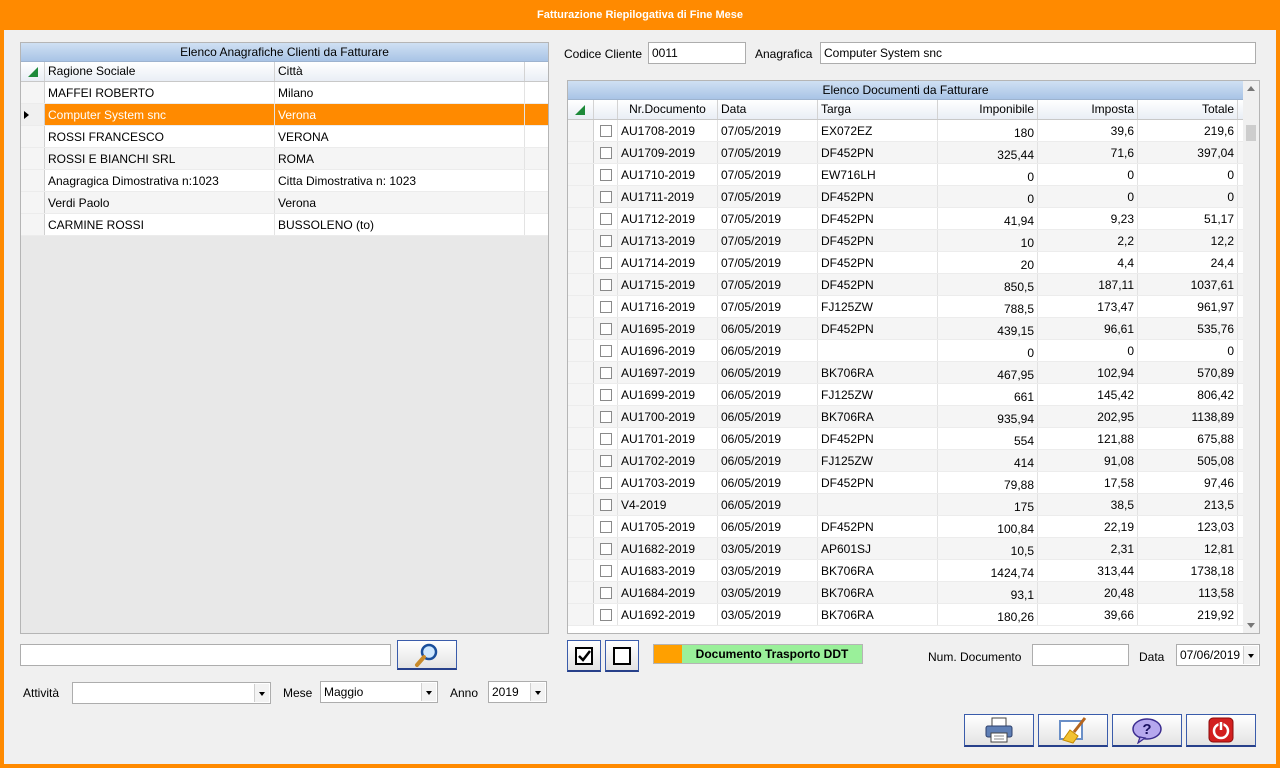  What do you see at coordinates (428, 692) in the screenshot?
I see `chevron-down-icon` at bounding box center [428, 692].